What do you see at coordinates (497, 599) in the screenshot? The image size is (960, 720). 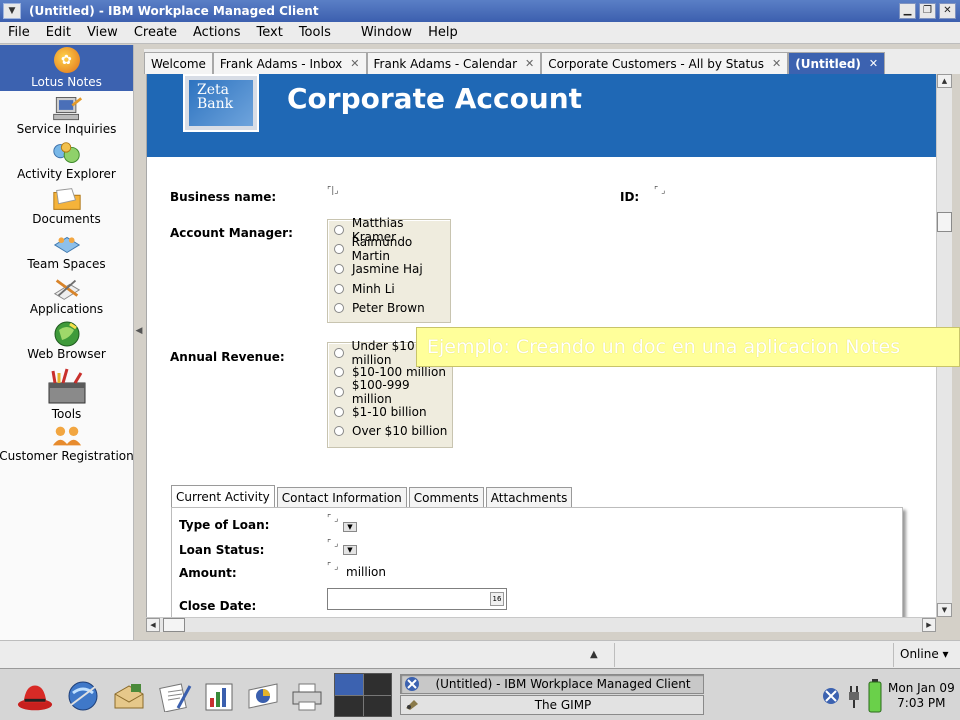 I see `calendar-icon: 16` at bounding box center [497, 599].